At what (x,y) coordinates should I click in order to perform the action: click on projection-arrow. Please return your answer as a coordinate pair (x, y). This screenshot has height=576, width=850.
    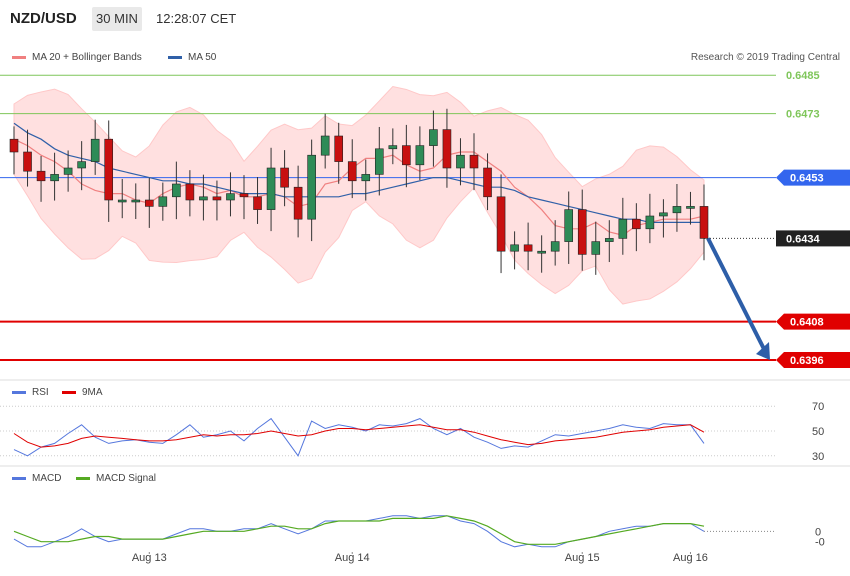
    Looking at the image, I should click on (736, 294).